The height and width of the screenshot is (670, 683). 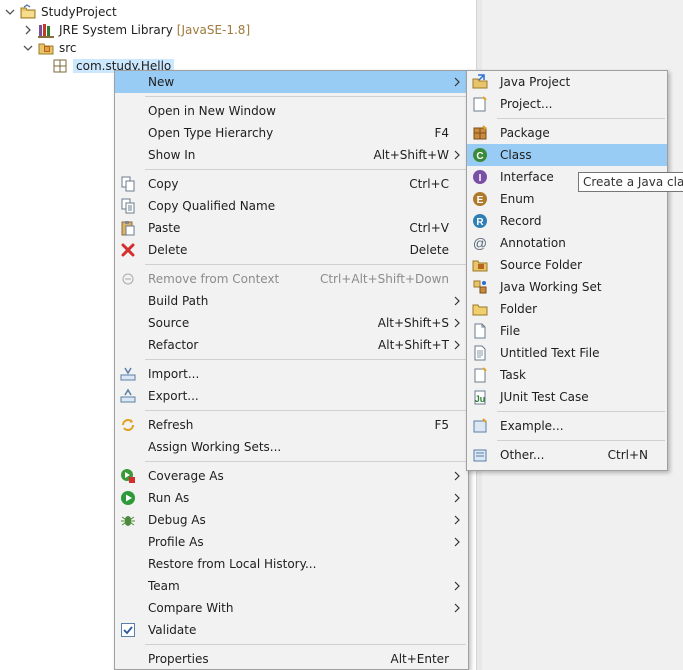 I want to click on new-submenu-item-class: C Class, so click(x=567, y=155).